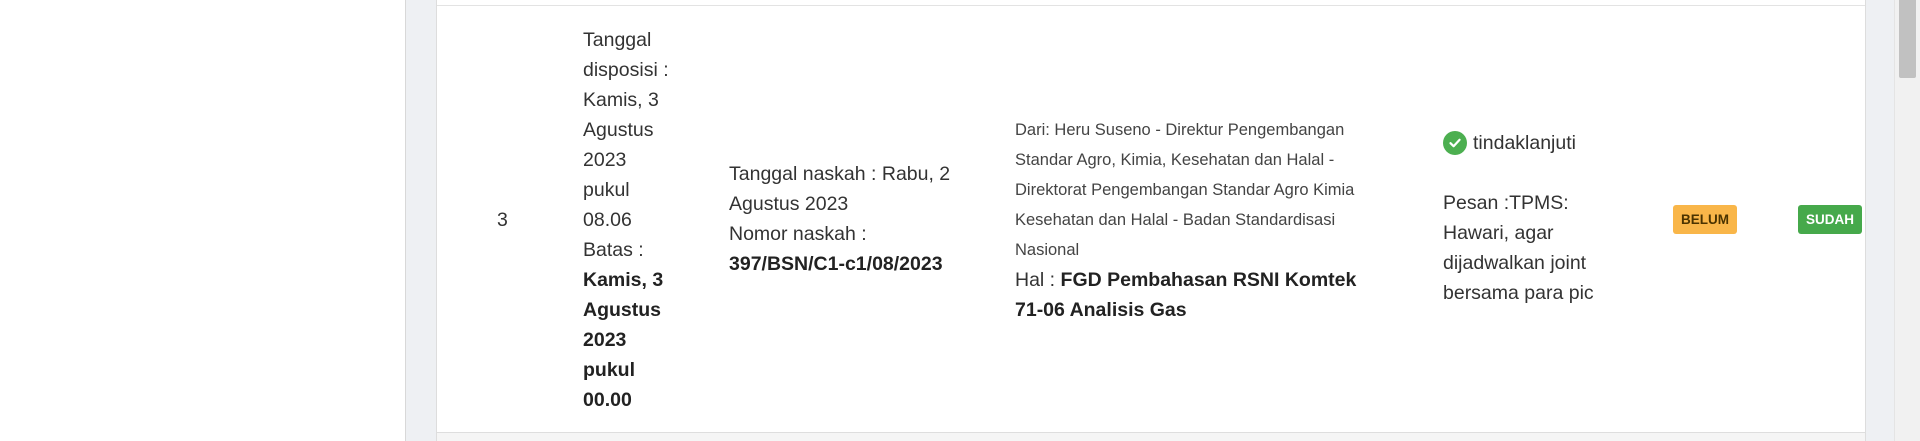 The height and width of the screenshot is (441, 1920). What do you see at coordinates (623, 340) in the screenshot?
I see `batas-value: Kamis, 3 Agustus 2023 pukul 00.00` at bounding box center [623, 340].